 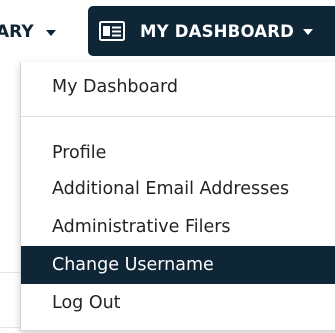 I want to click on menu-item-my-dashboard: My Dashboard, so click(x=178, y=87).